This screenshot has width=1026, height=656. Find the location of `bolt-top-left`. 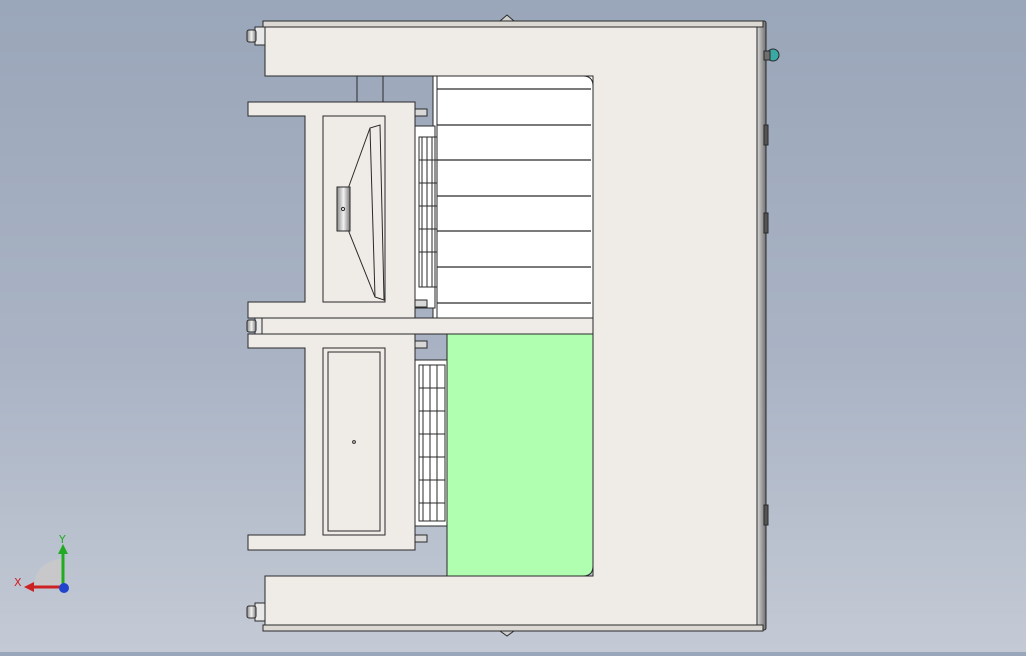

bolt-top-left is located at coordinates (256, 36).